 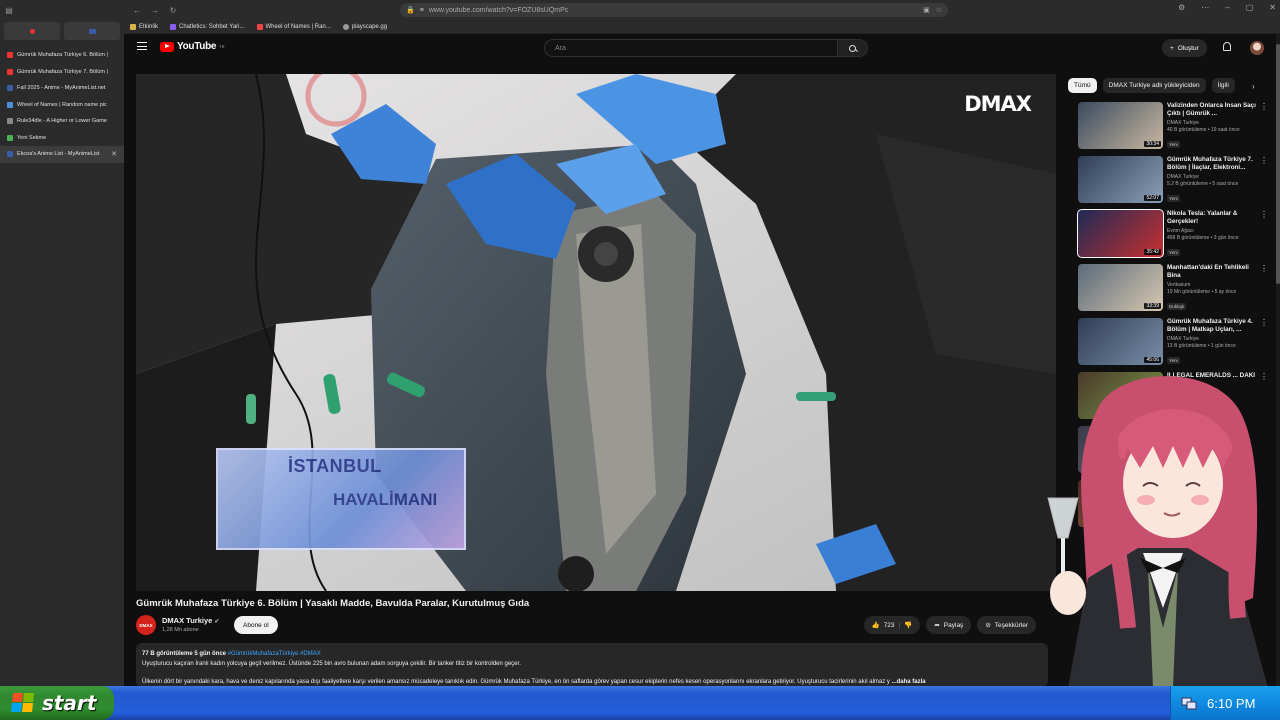 What do you see at coordinates (908, 625) in the screenshot?
I see `thumbs-down-icon: 👎` at bounding box center [908, 625].